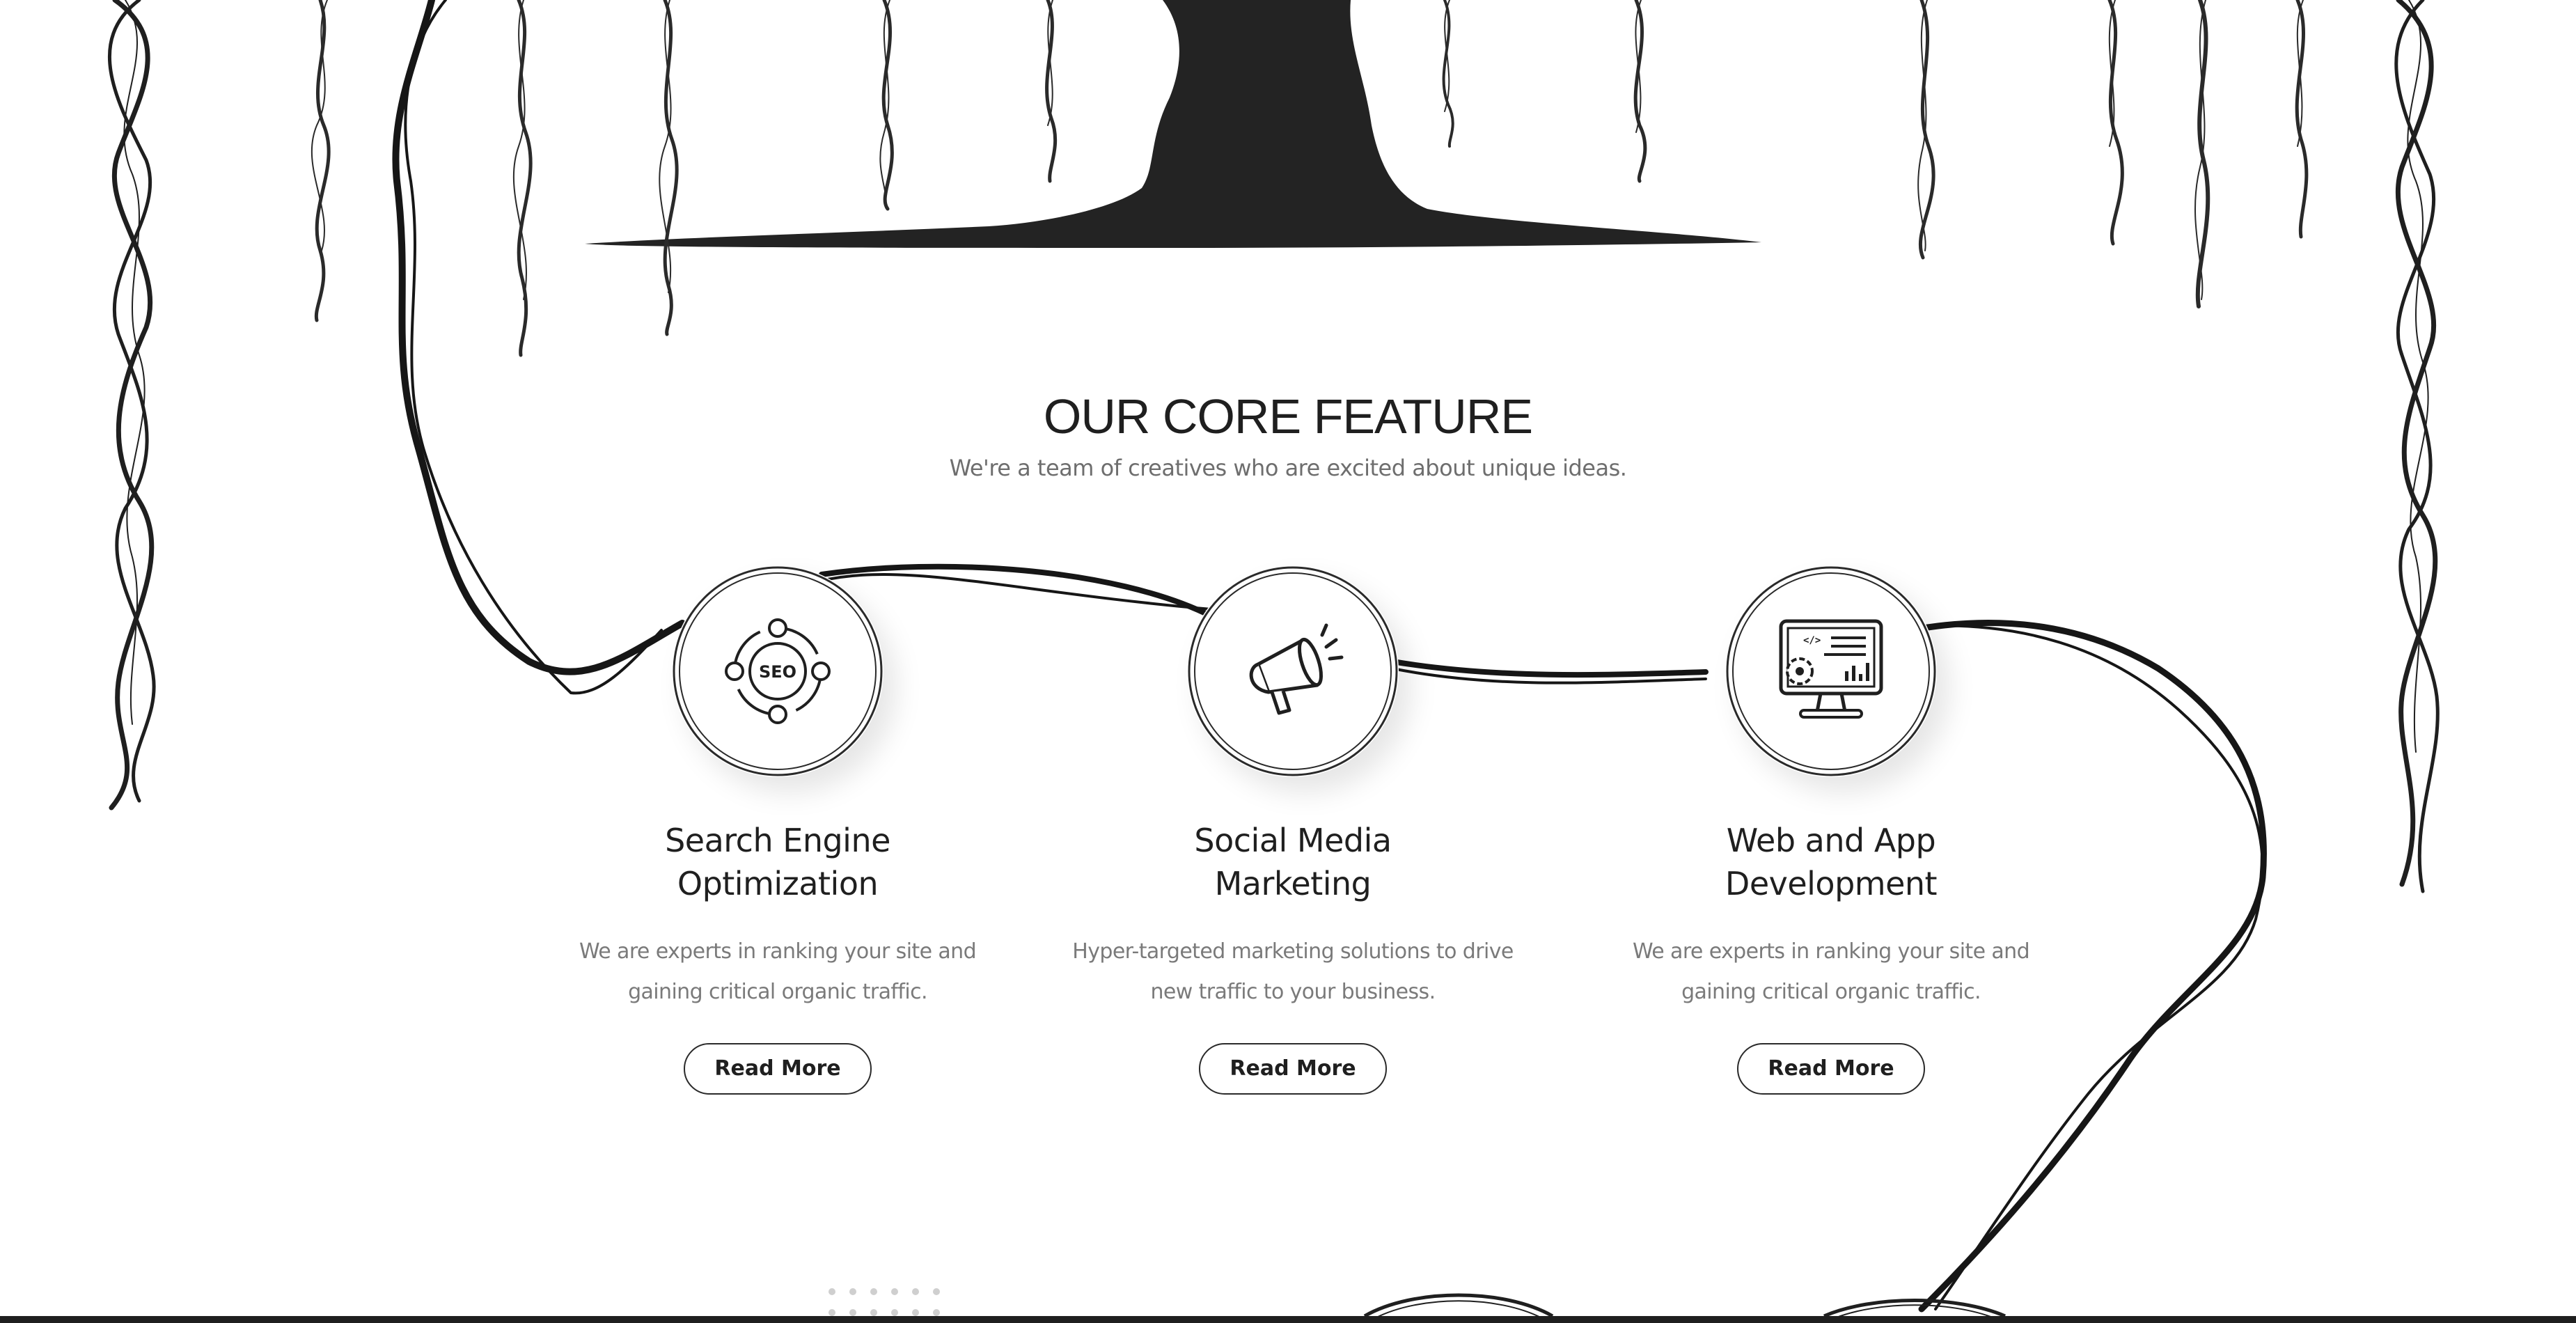 This screenshot has height=1323, width=2576. Describe the element at coordinates (1831, 840) in the screenshot. I see `feature-title-line1: Web and App` at that location.